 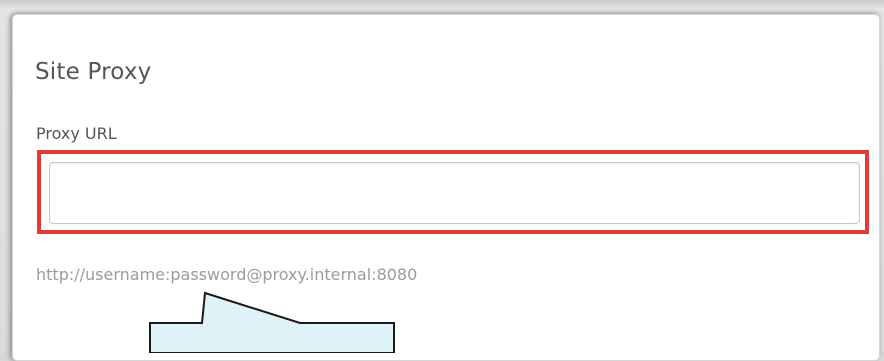 I want to click on callout-shape, so click(x=272, y=322).